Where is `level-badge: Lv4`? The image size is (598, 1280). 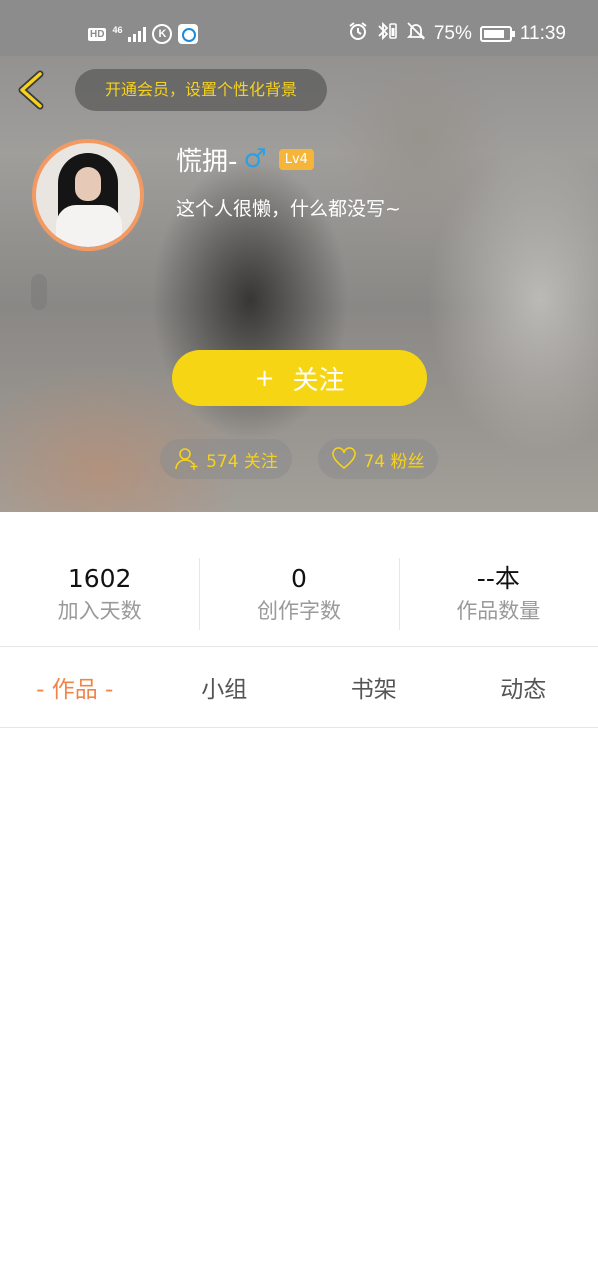 level-badge: Lv4 is located at coordinates (296, 159).